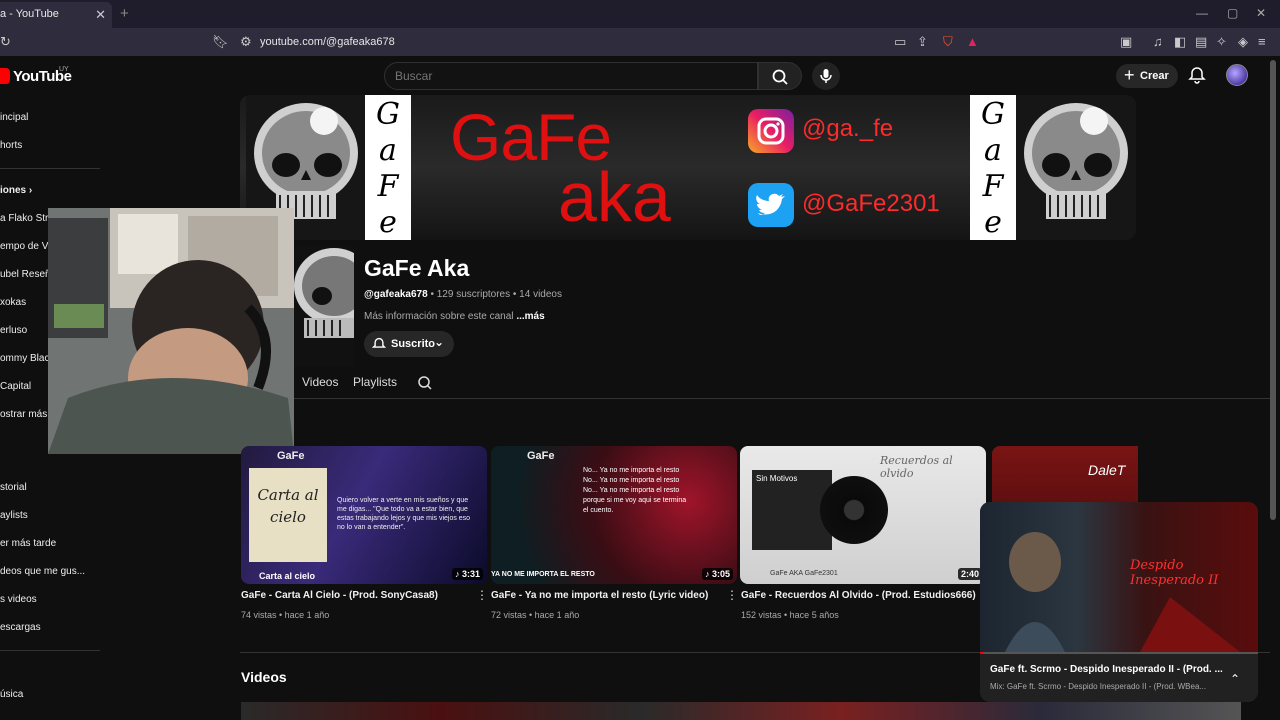 This screenshot has width=1280, height=720. Describe the element at coordinates (948, 42) in the screenshot. I see `shield-icon: ⛉` at that location.